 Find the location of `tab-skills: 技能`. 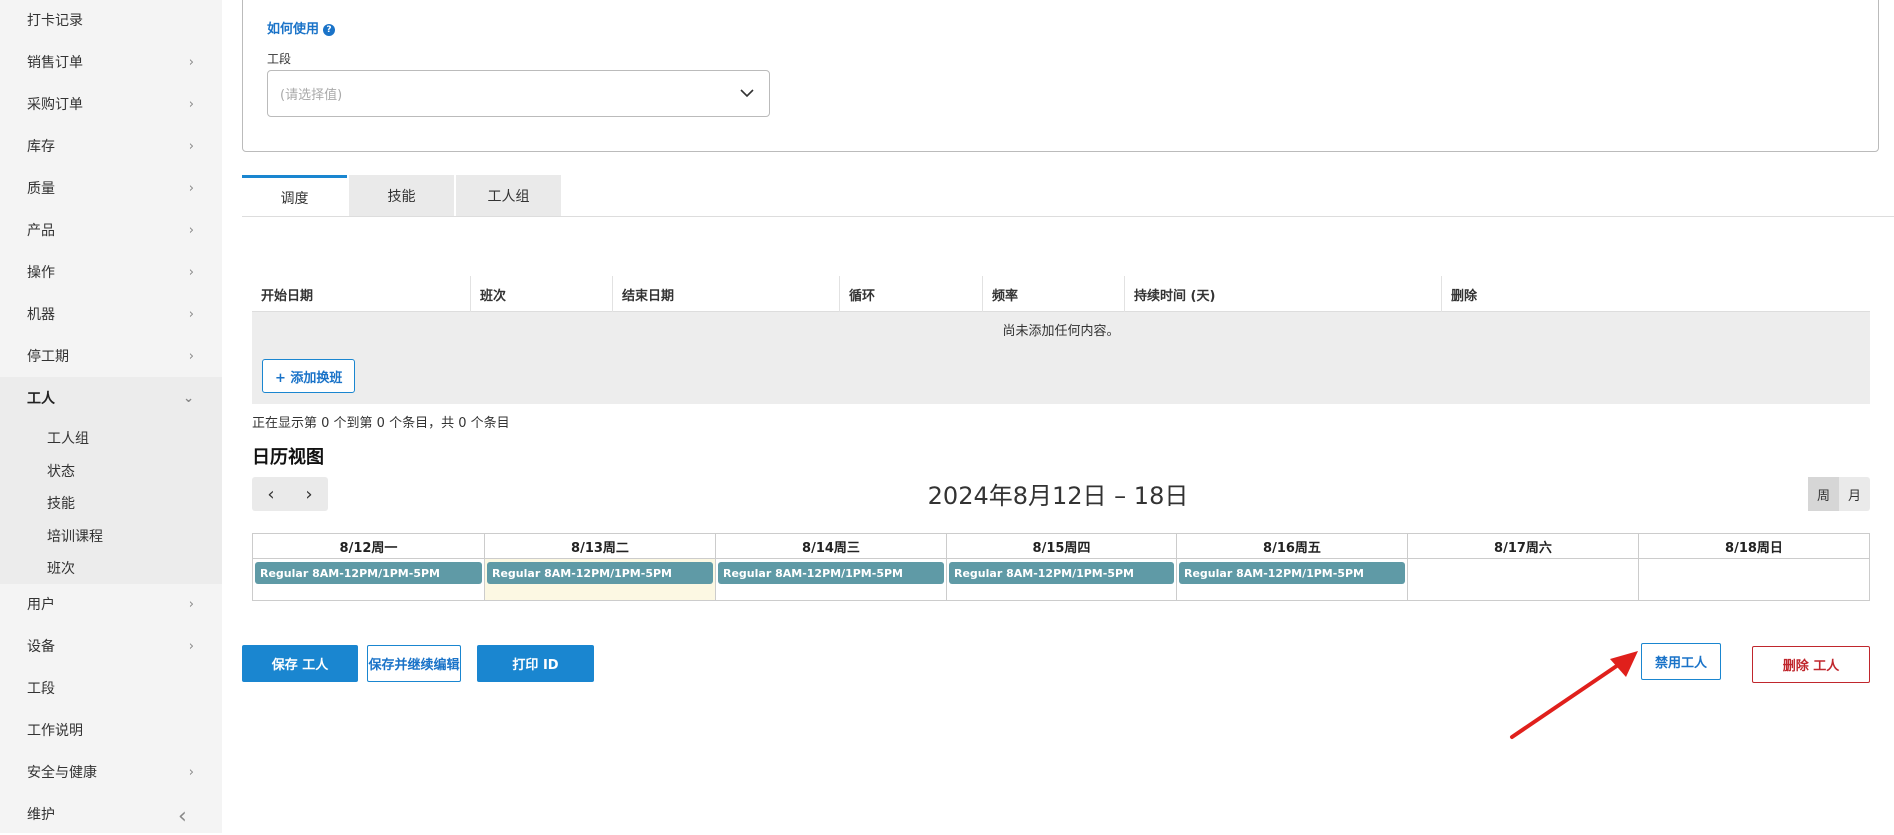

tab-skills: 技能 is located at coordinates (401, 196).